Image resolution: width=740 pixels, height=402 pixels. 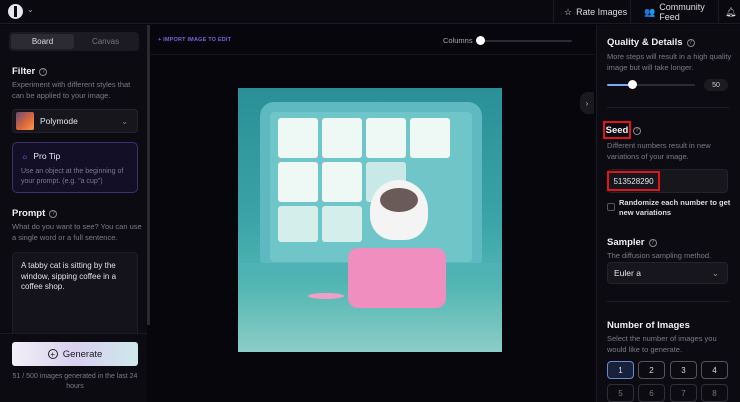 What do you see at coordinates (587, 103) in the screenshot?
I see `chevron-right-icon: ›` at bounding box center [587, 103].